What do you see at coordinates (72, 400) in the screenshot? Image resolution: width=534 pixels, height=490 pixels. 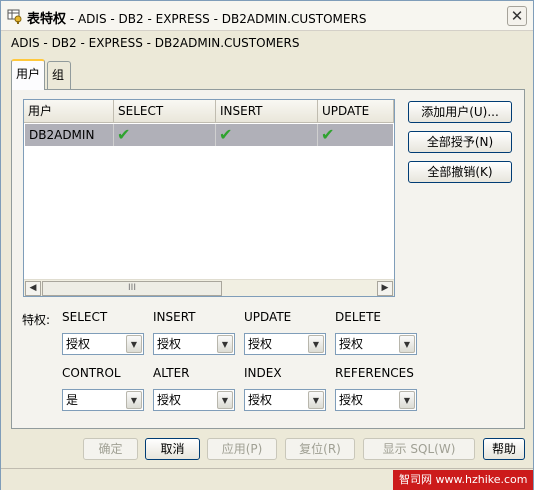 I see `dropdown-value: 是` at bounding box center [72, 400].